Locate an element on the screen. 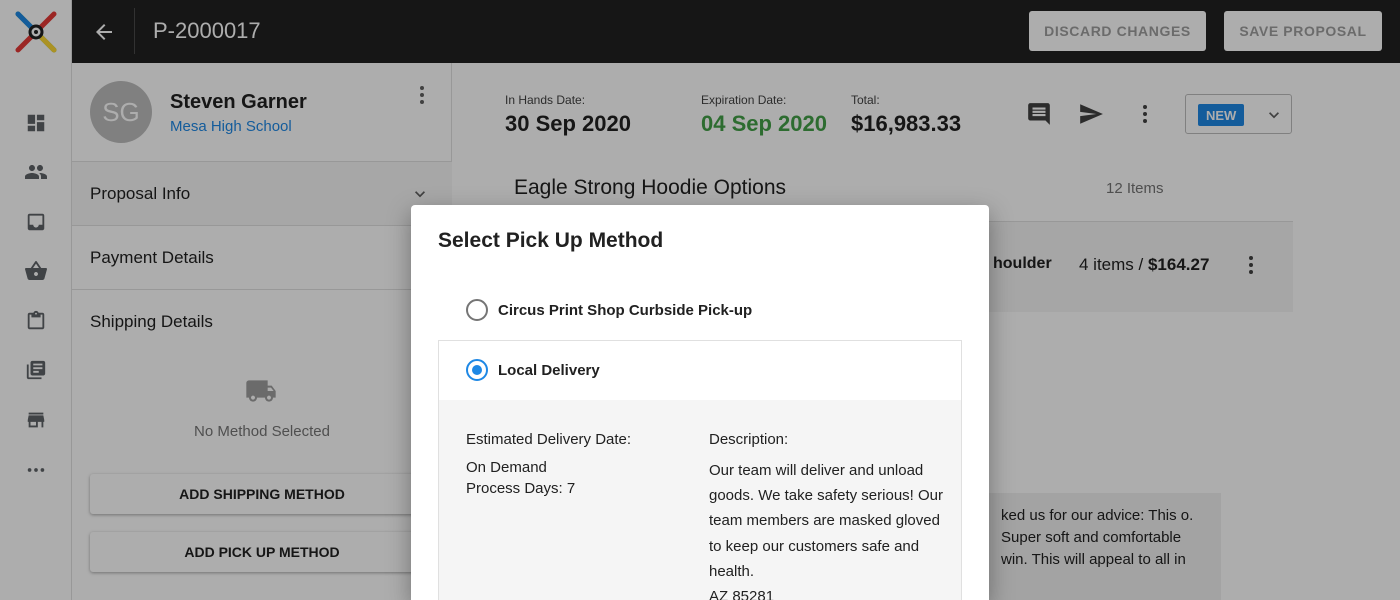 This screenshot has width=1400, height=600. description-zip: AZ 85281 is located at coordinates (742, 594).